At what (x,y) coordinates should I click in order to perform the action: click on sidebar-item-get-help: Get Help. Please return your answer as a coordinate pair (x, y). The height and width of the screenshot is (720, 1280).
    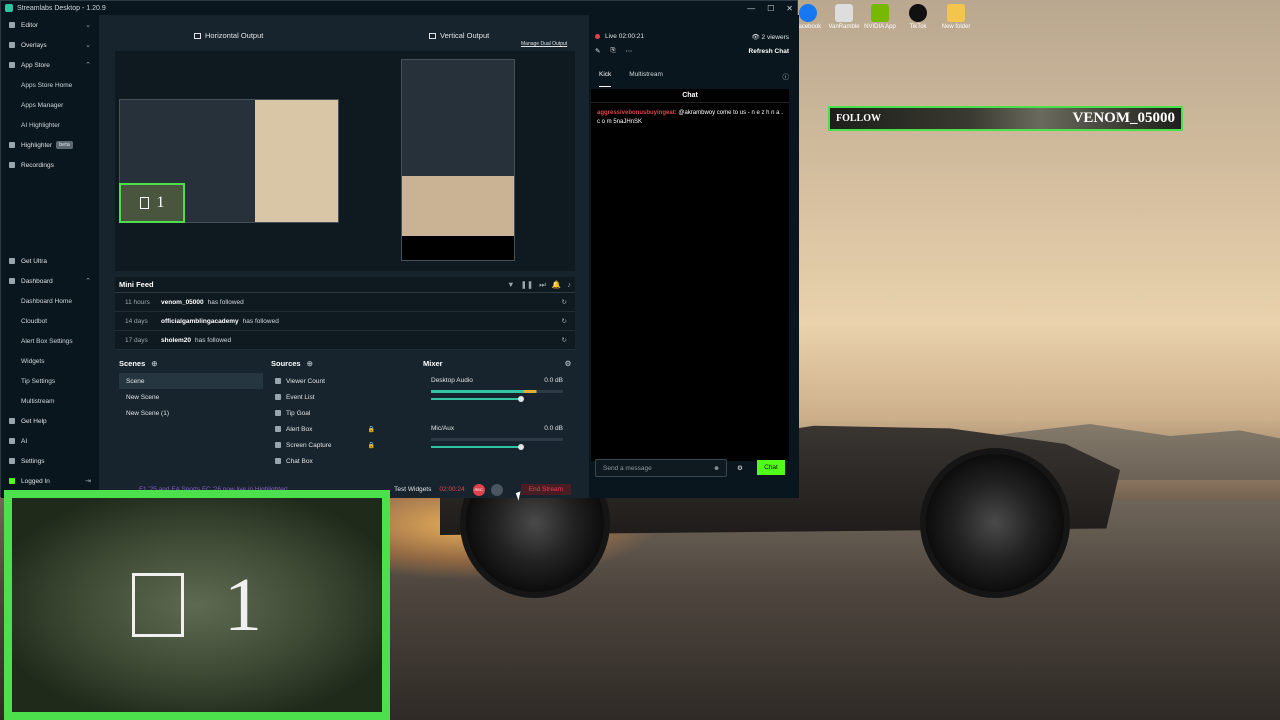
    Looking at the image, I should click on (50, 421).